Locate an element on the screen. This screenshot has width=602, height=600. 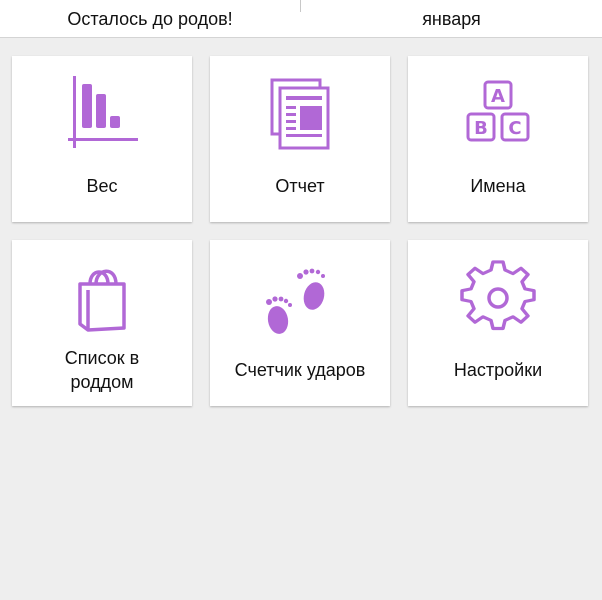
tile-hospital-list-label: Список в роддом is located at coordinates (102, 370).